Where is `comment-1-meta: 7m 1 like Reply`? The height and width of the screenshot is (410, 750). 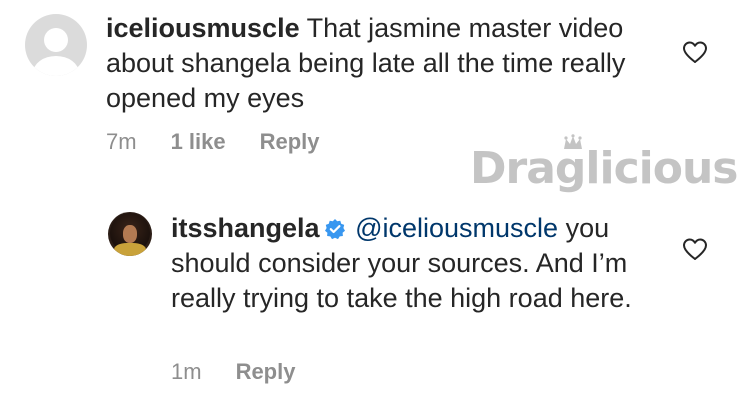
comment-1-meta: 7m 1 like Reply is located at coordinates (213, 142).